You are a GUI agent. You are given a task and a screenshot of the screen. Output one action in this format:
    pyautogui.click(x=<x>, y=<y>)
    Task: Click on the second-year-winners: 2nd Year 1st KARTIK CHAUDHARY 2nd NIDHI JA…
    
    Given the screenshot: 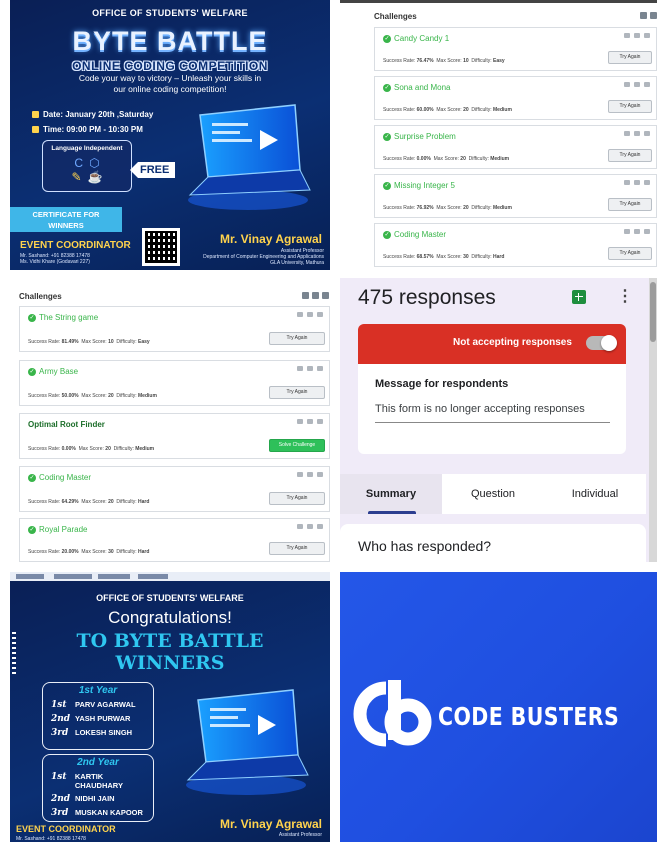 What is the action you would take?
    pyautogui.click(x=98, y=788)
    